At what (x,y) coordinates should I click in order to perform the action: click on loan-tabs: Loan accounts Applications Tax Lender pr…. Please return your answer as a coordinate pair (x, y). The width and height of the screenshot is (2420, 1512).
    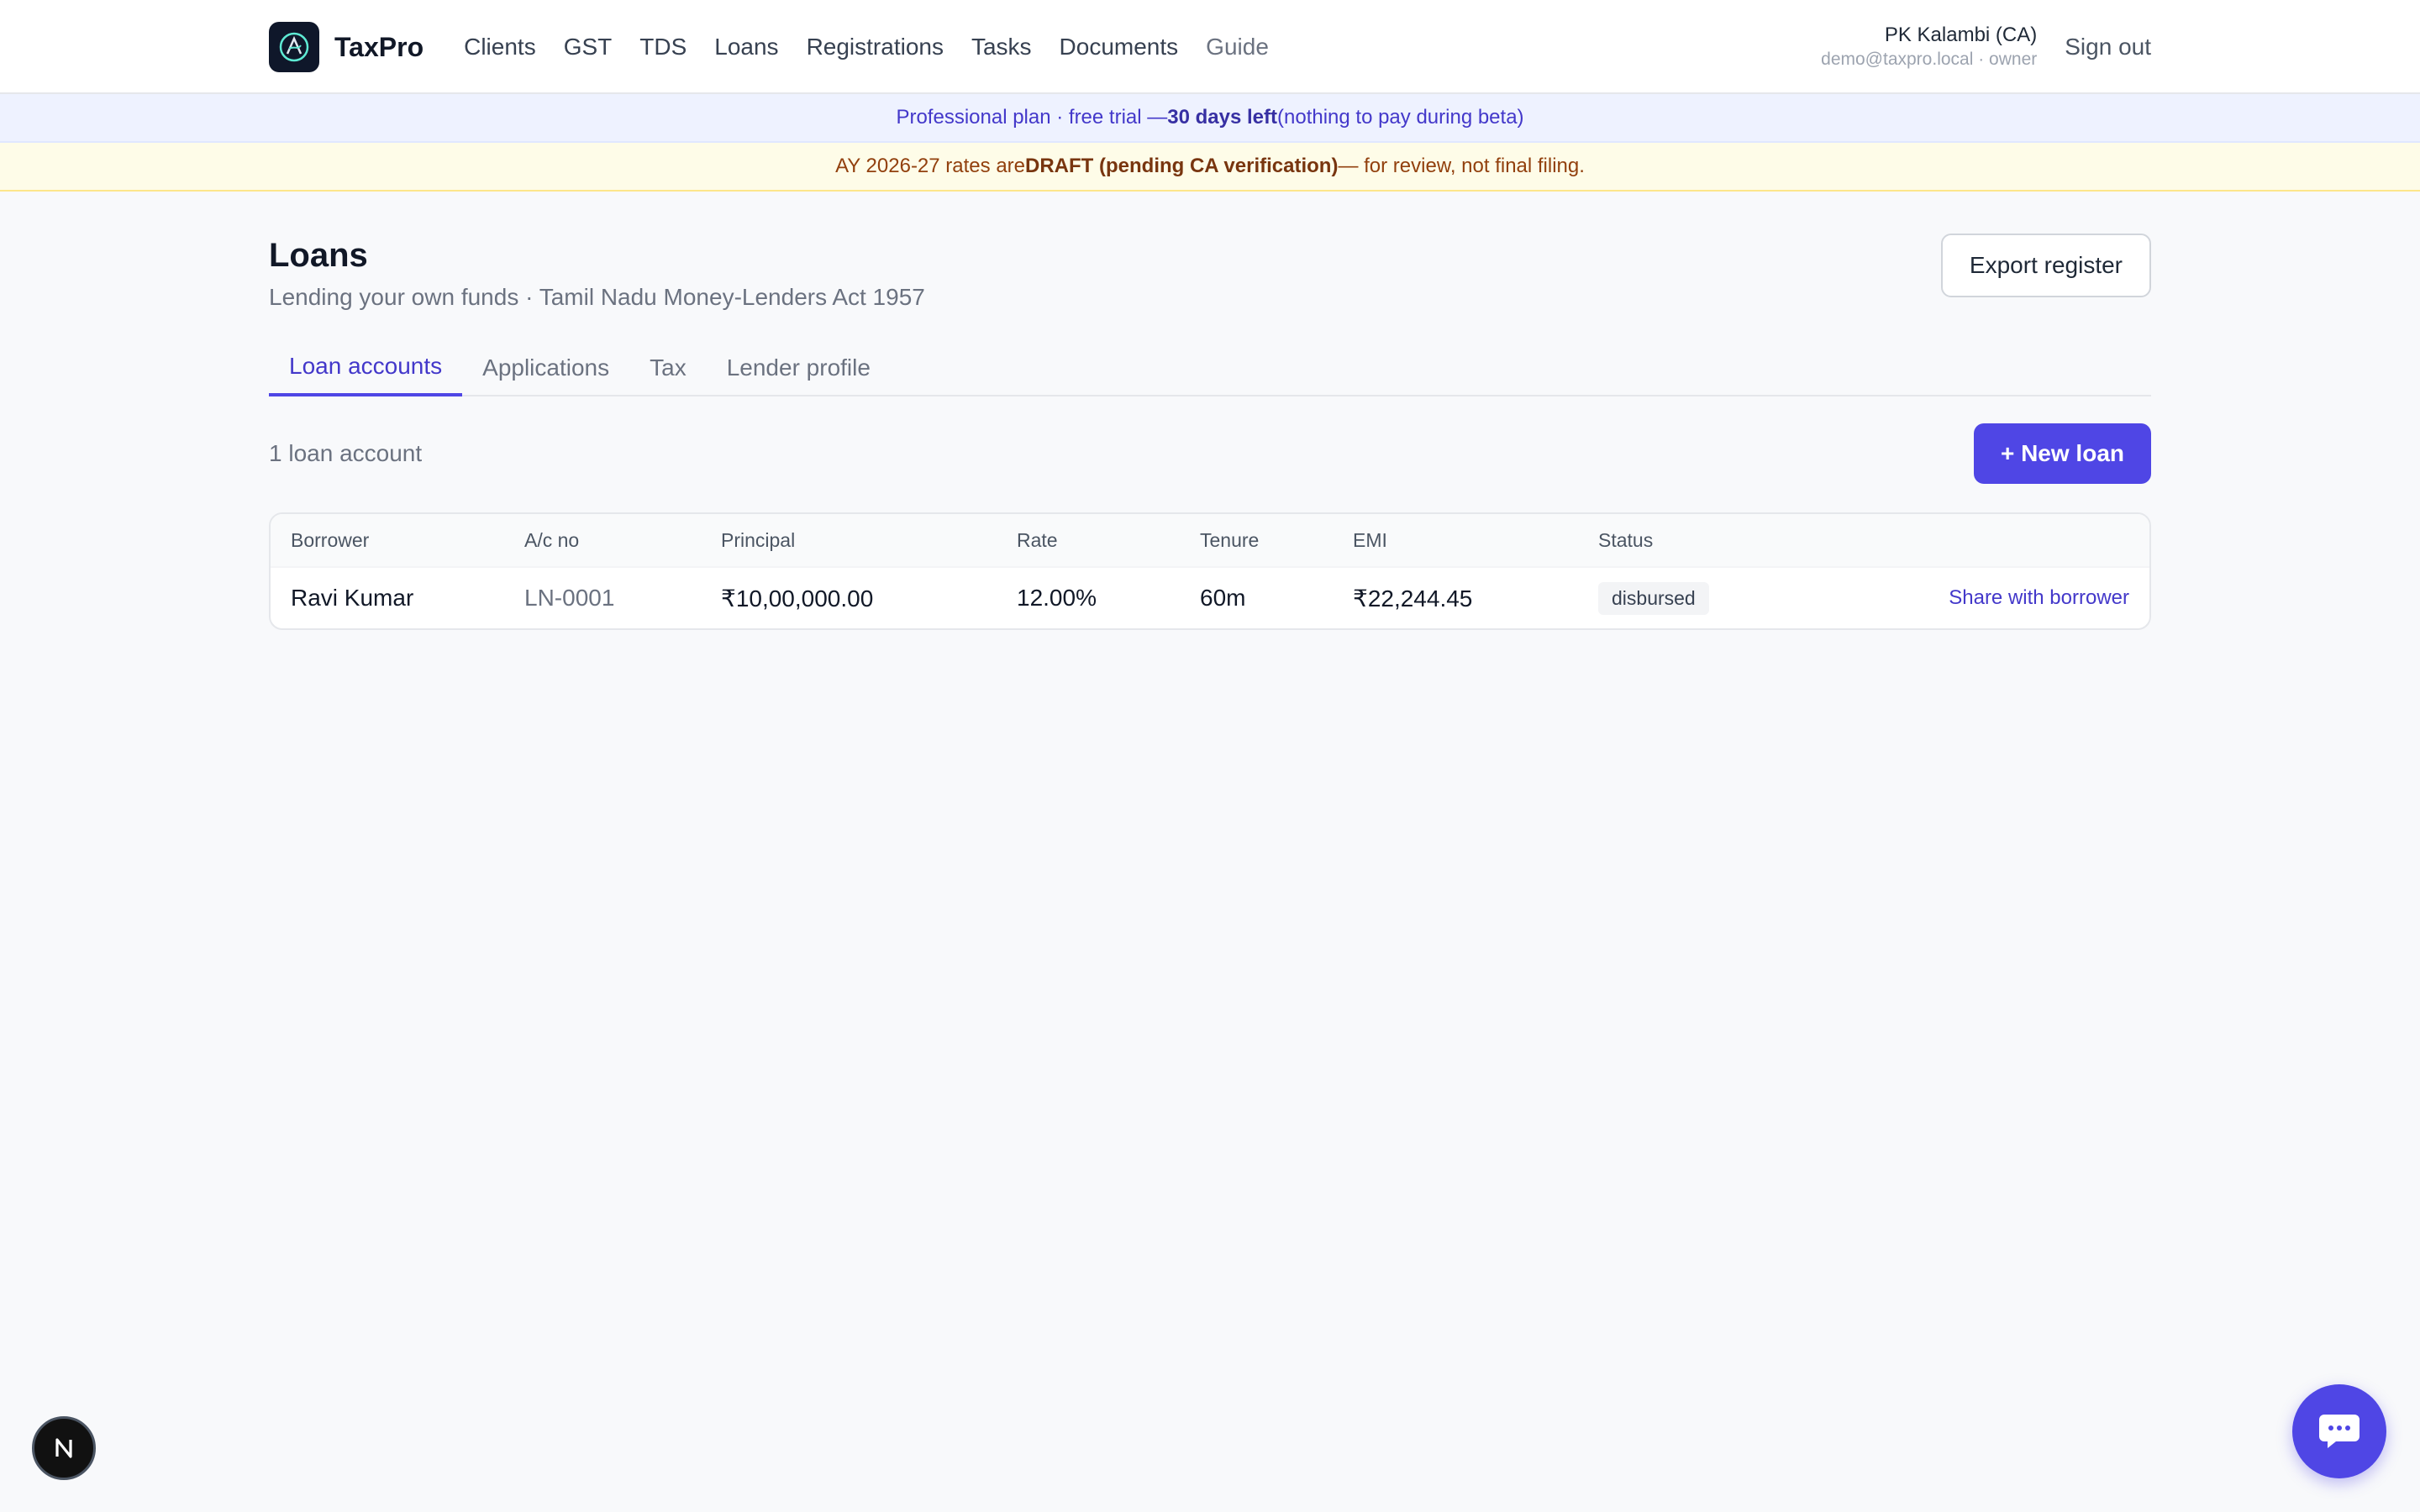
    Looking at the image, I should click on (1210, 367).